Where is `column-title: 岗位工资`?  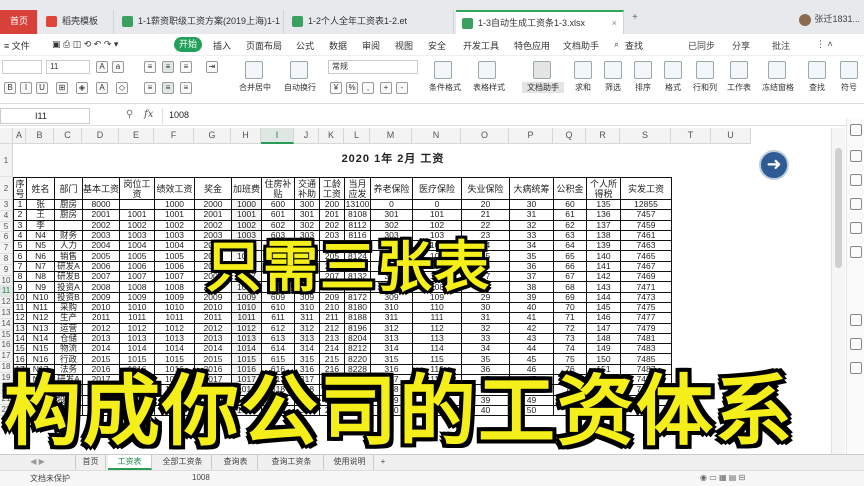
column-title: 岗位工资 is located at coordinates (137, 188).